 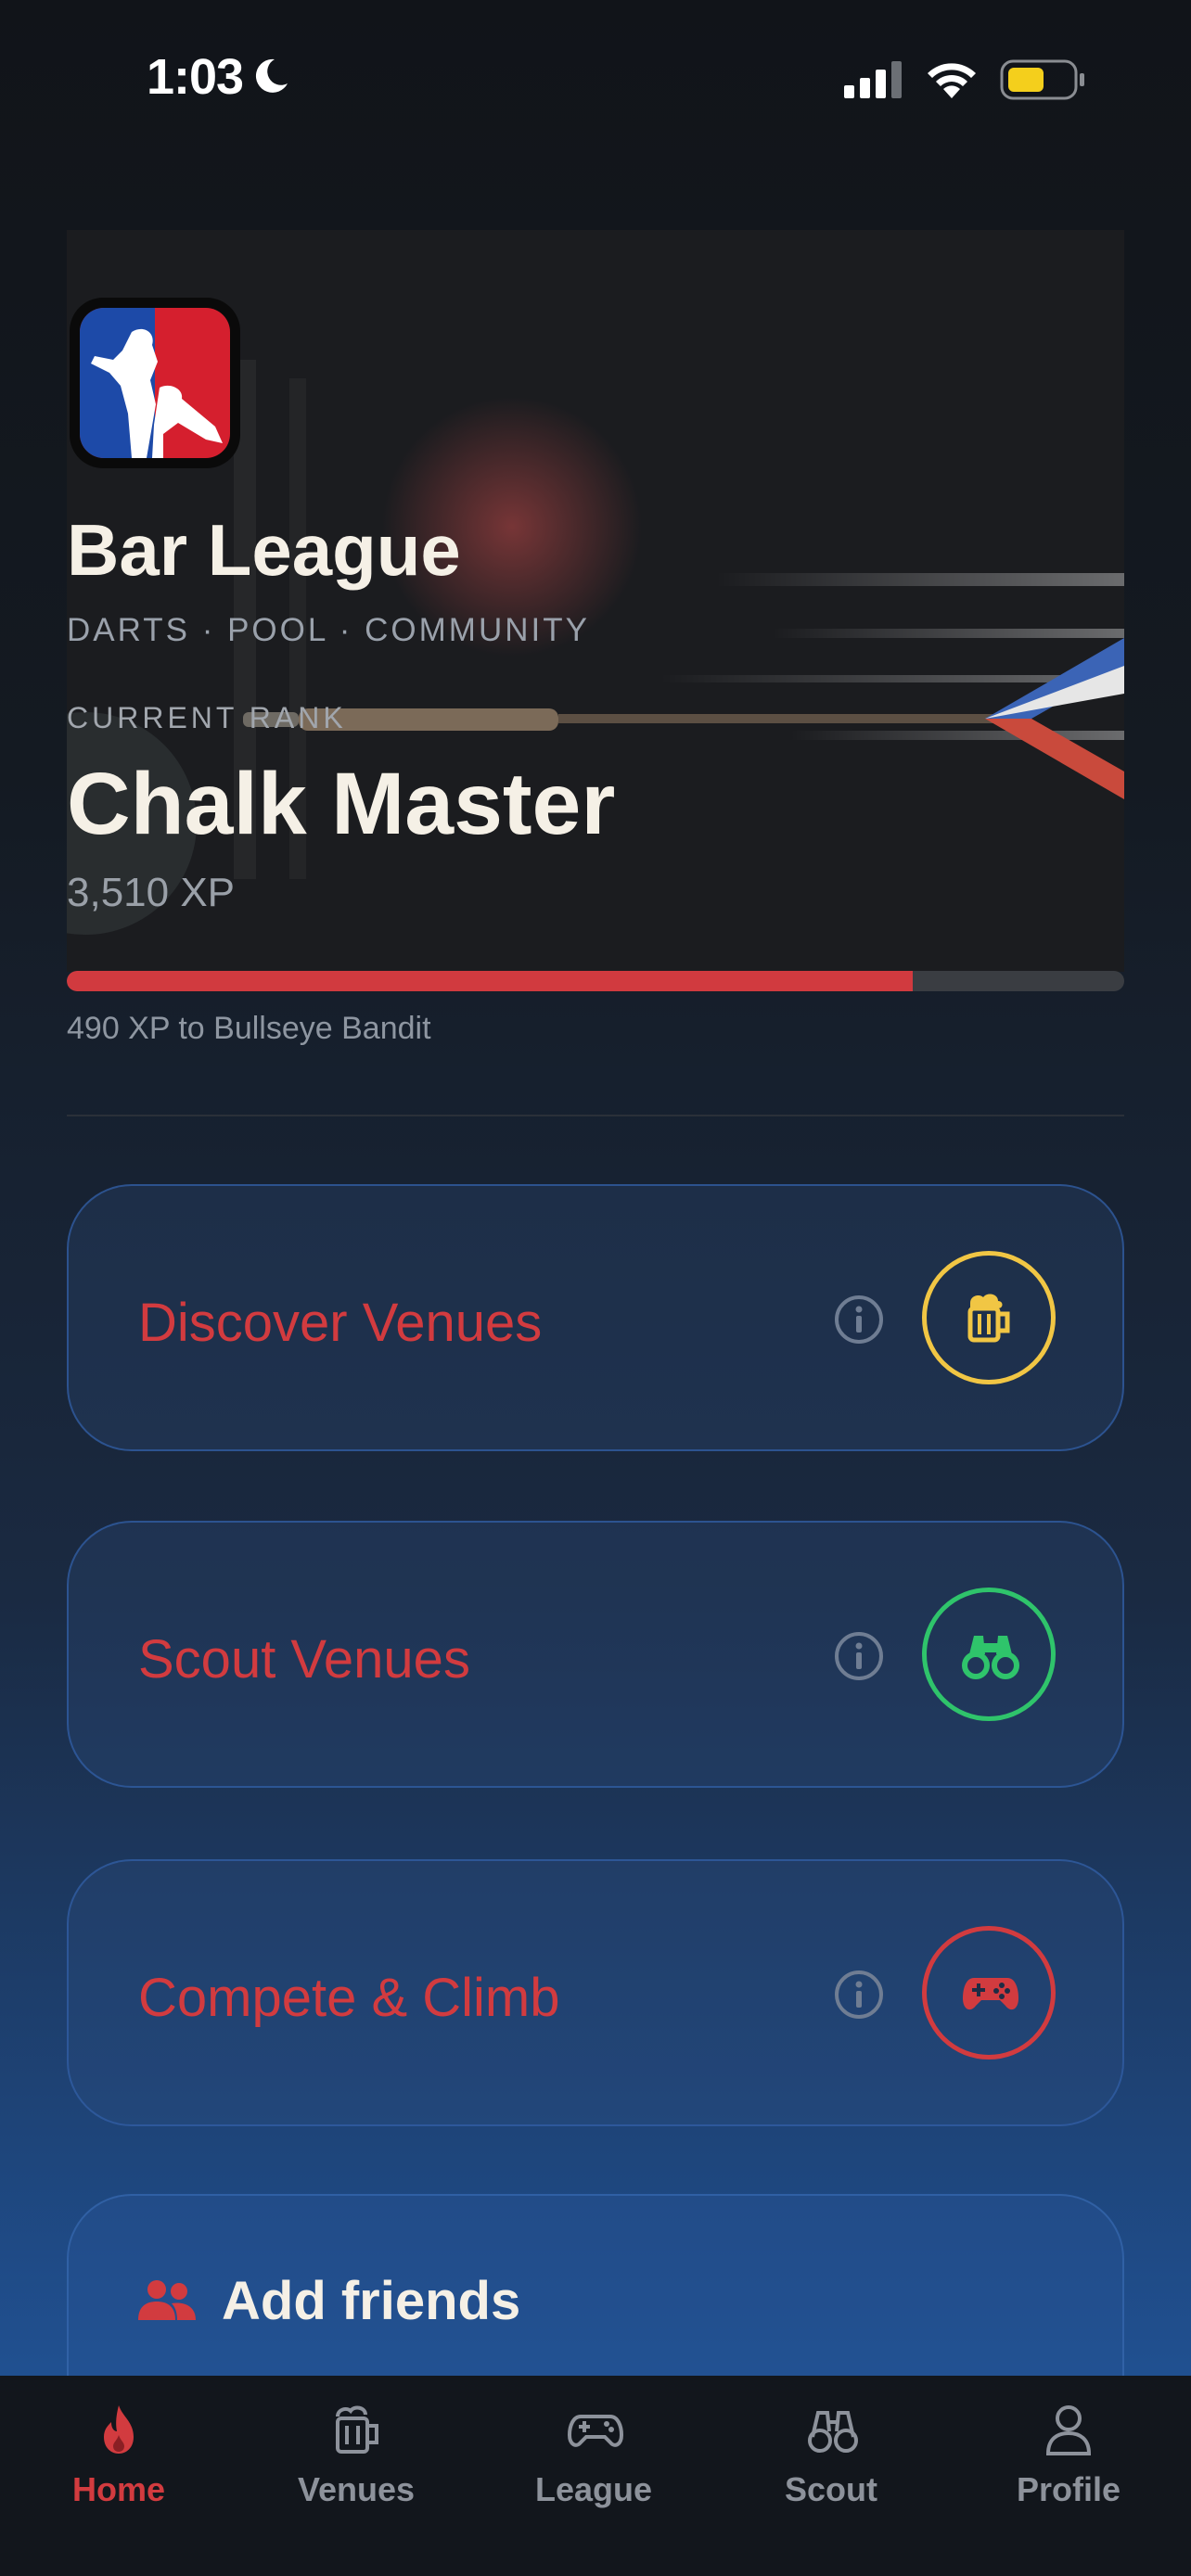 I want to click on tab-venues: Venues, so click(x=356, y=2476).